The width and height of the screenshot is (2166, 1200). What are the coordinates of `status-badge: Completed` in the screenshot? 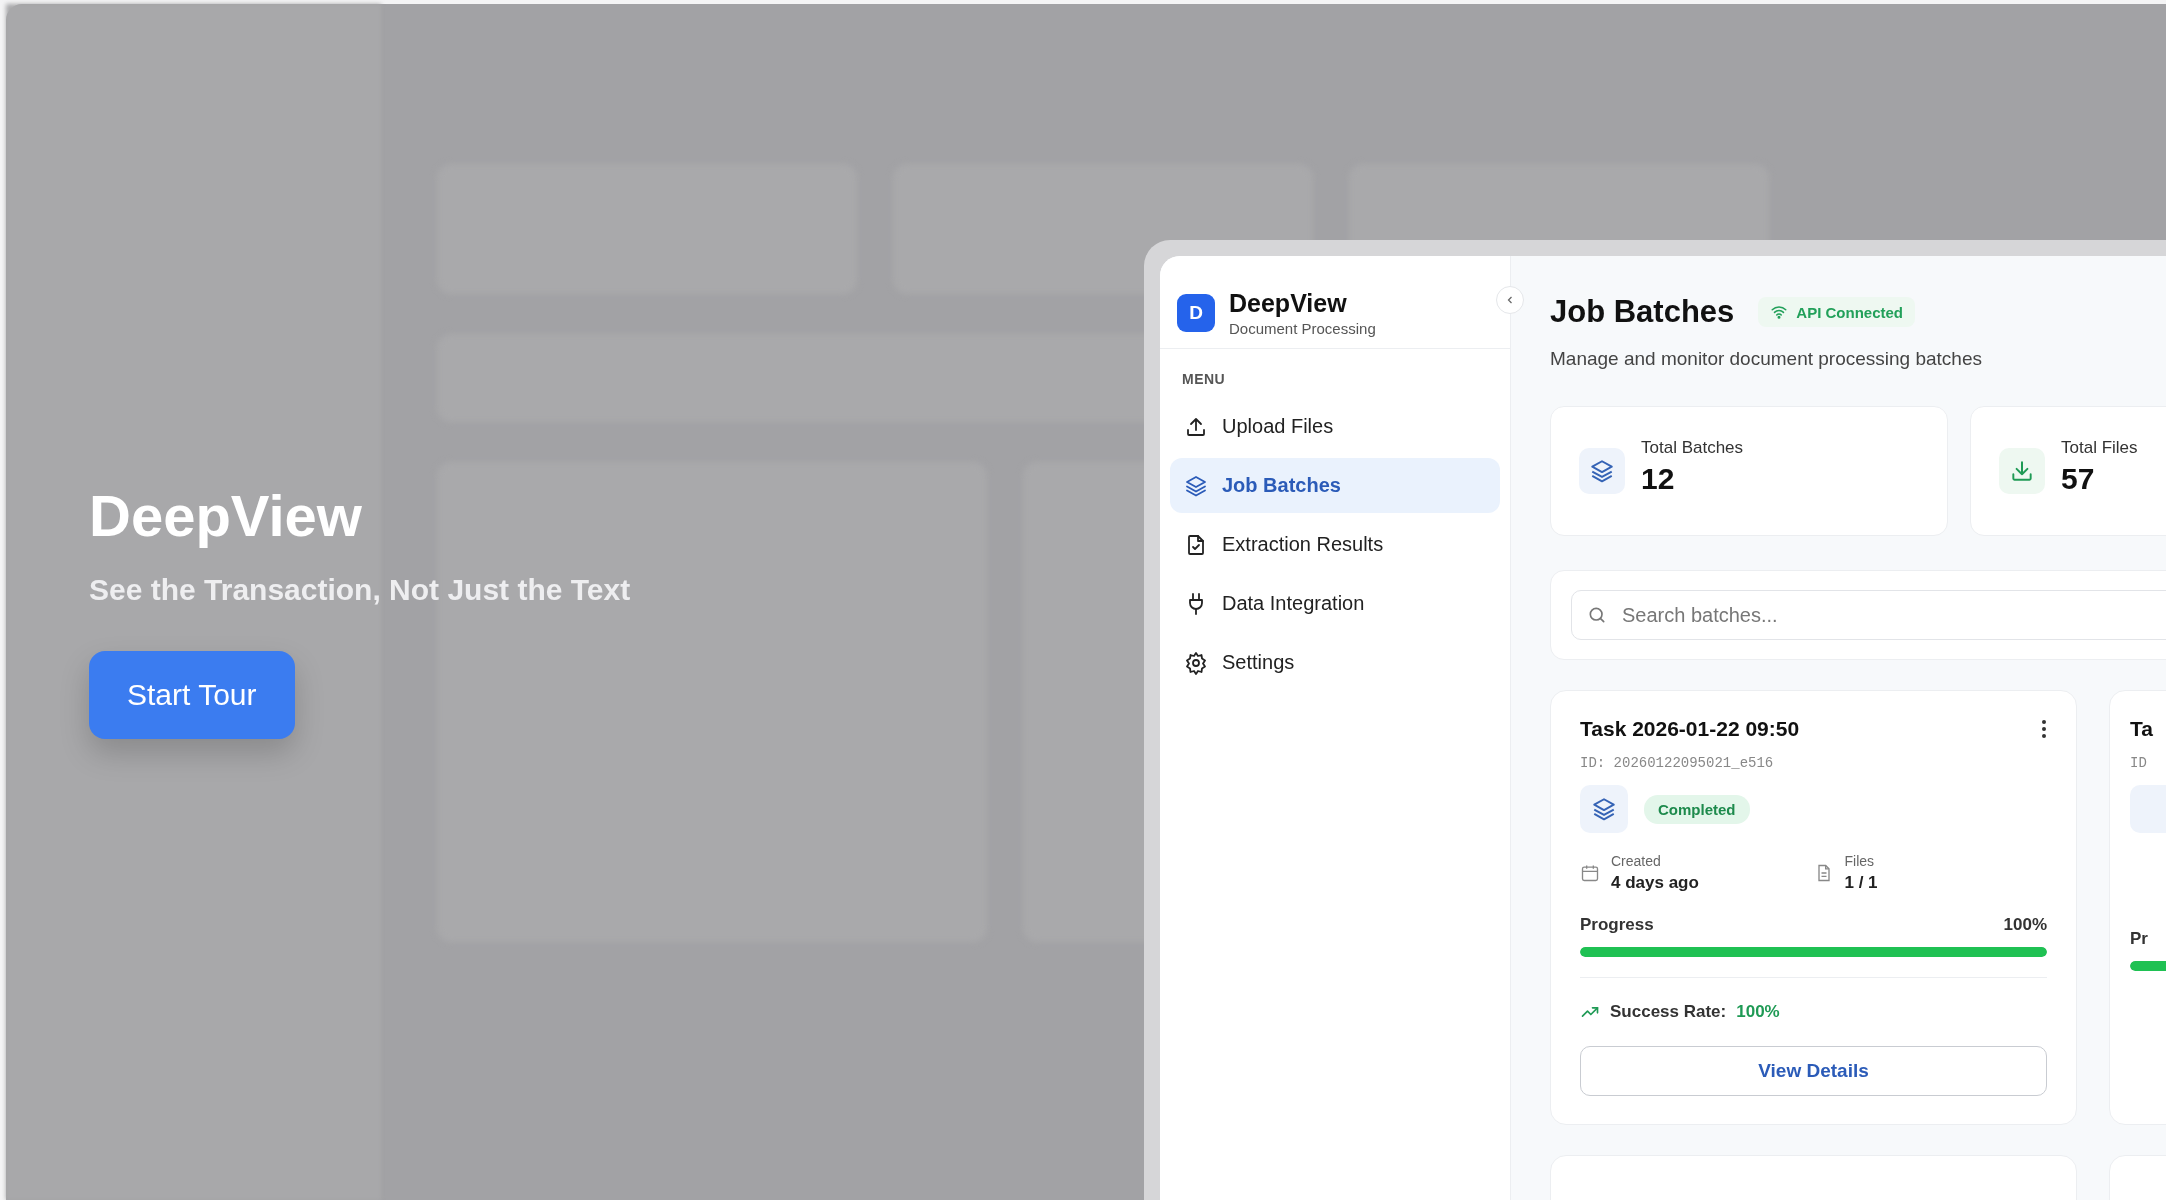 It's located at (1697, 809).